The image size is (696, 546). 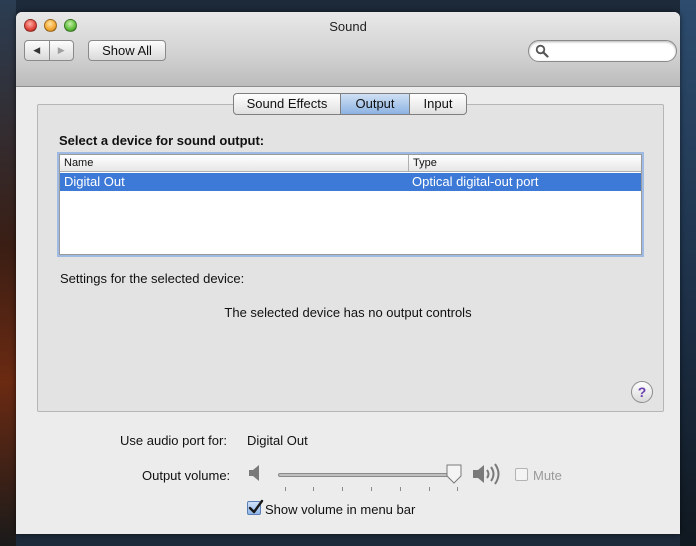 I want to click on checkmark-icon, so click(x=256, y=506).